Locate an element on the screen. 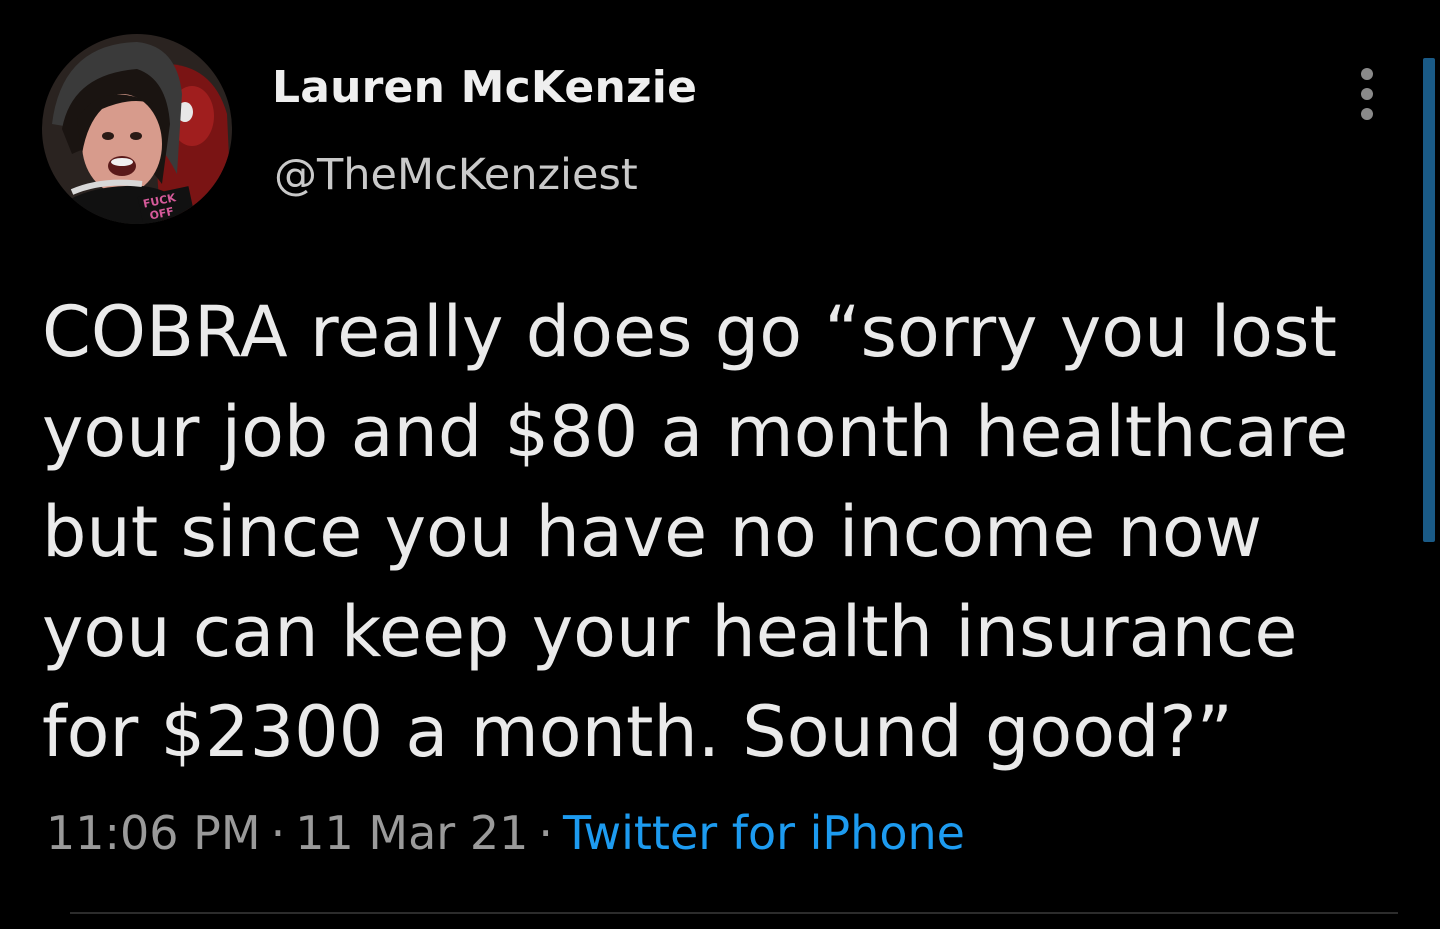 The width and height of the screenshot is (1440, 929). more-options-button is located at coordinates (1368, 94).